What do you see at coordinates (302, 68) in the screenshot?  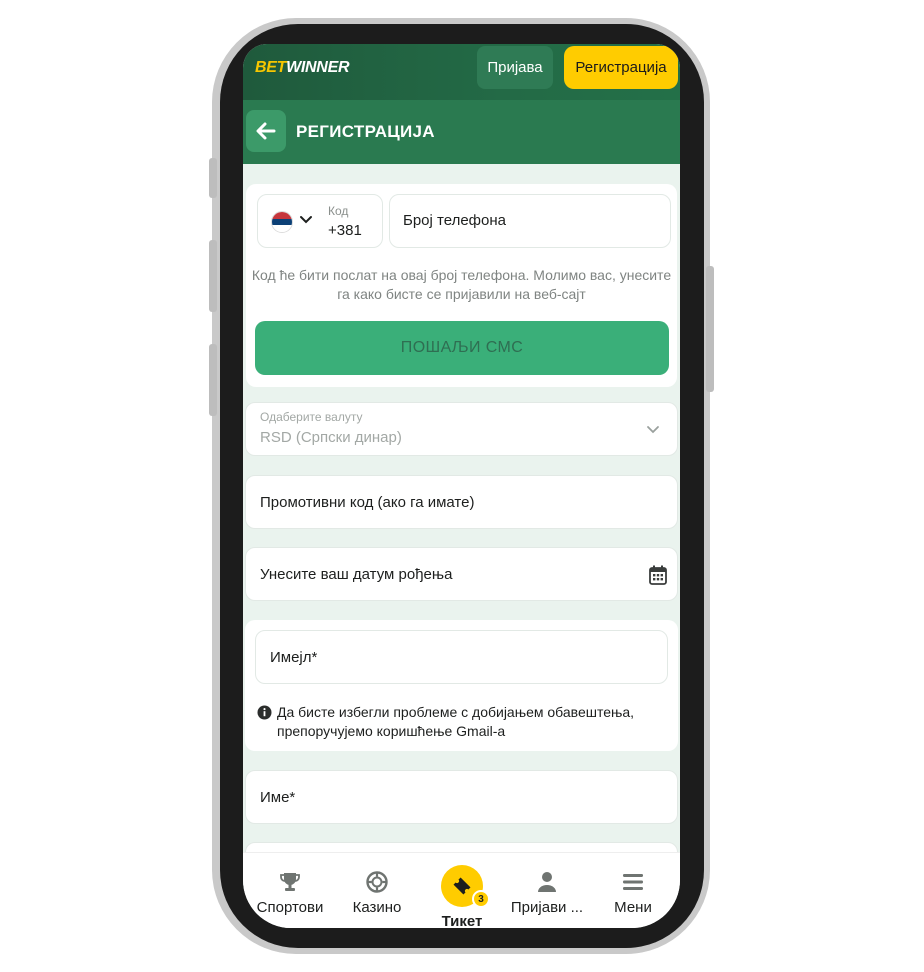 I see `betwinner-logo: BETWINNER` at bounding box center [302, 68].